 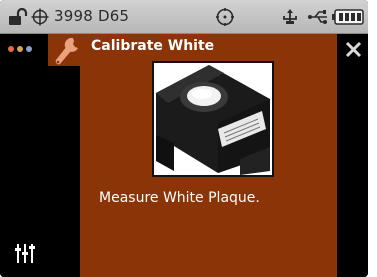 What do you see at coordinates (25, 253) in the screenshot?
I see `sliders-icon` at bounding box center [25, 253].